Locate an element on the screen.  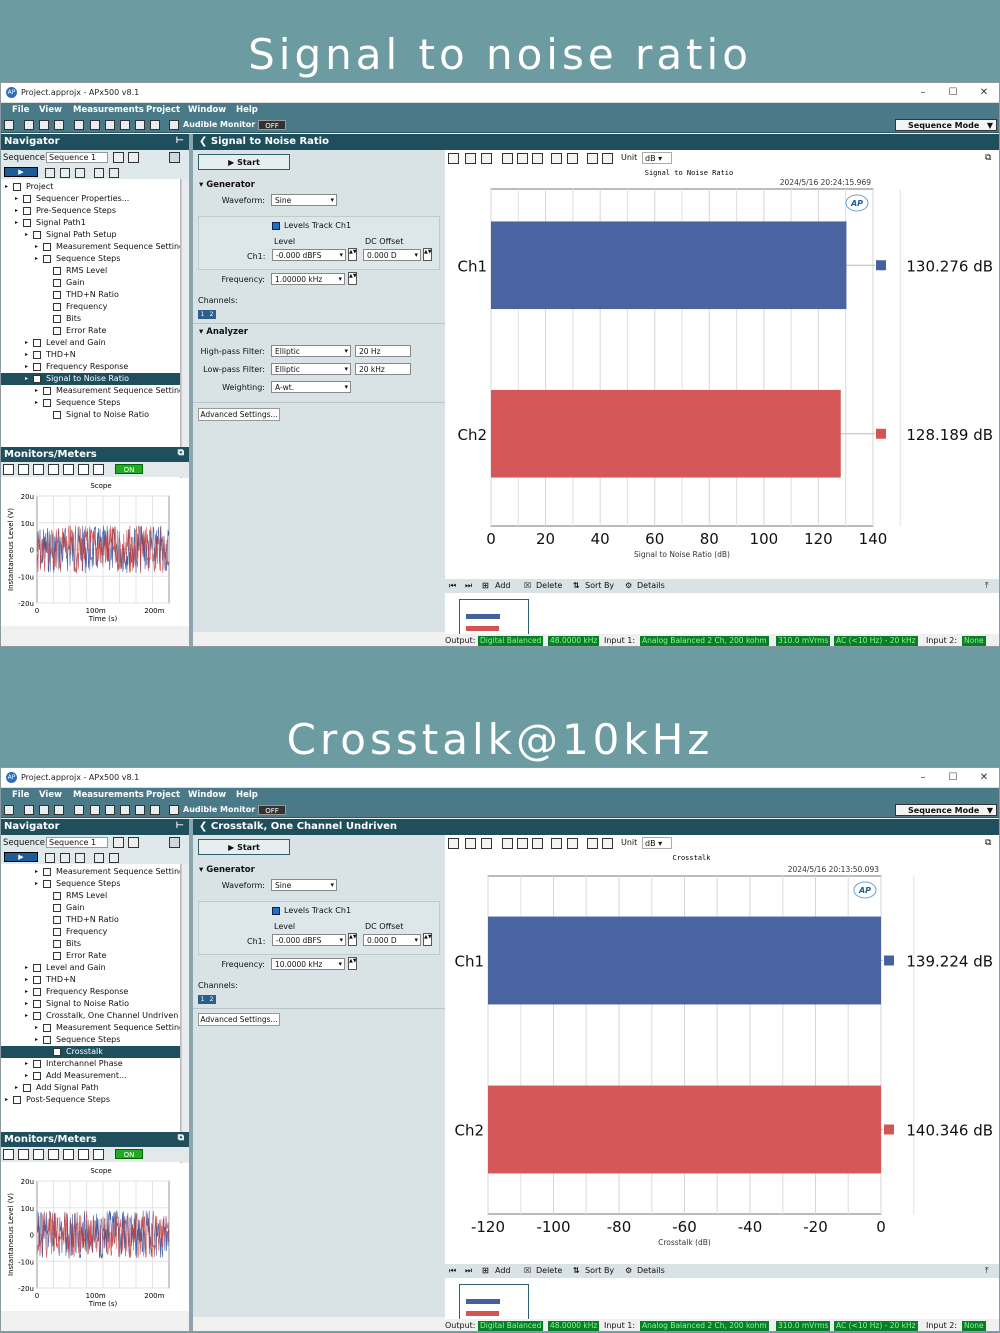
delete-icon: ☒ is located at coordinates (527, 1271).